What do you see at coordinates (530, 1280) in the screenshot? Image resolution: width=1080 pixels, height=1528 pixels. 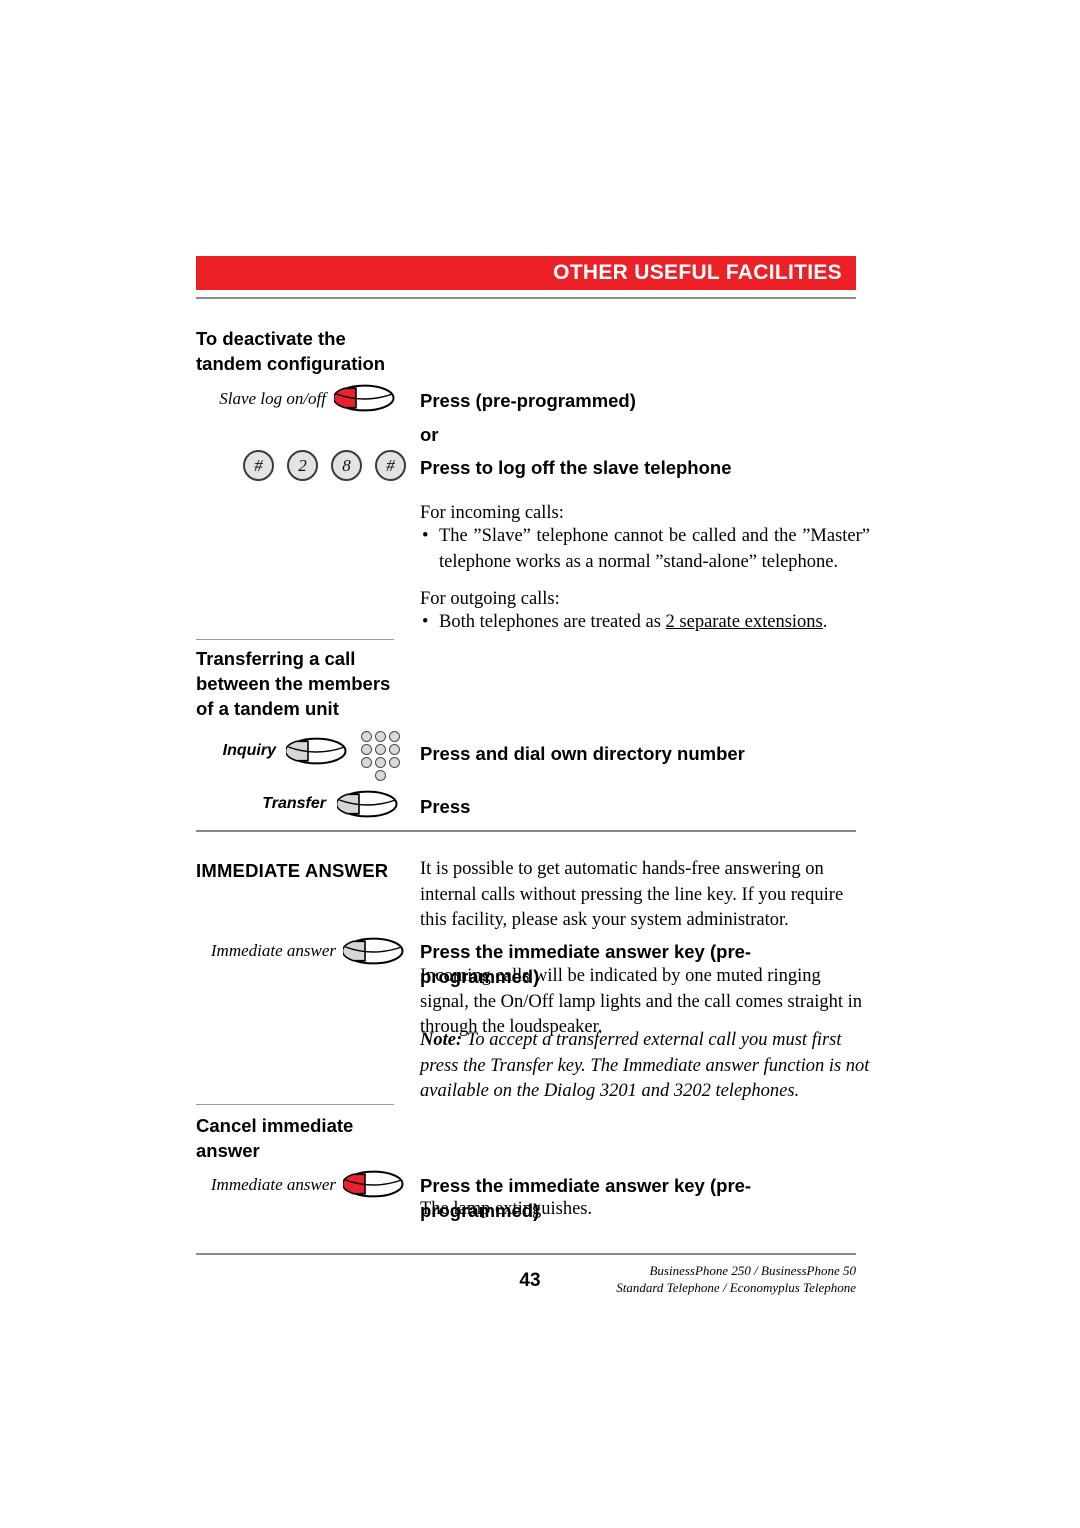 I see `page-number: 43` at bounding box center [530, 1280].